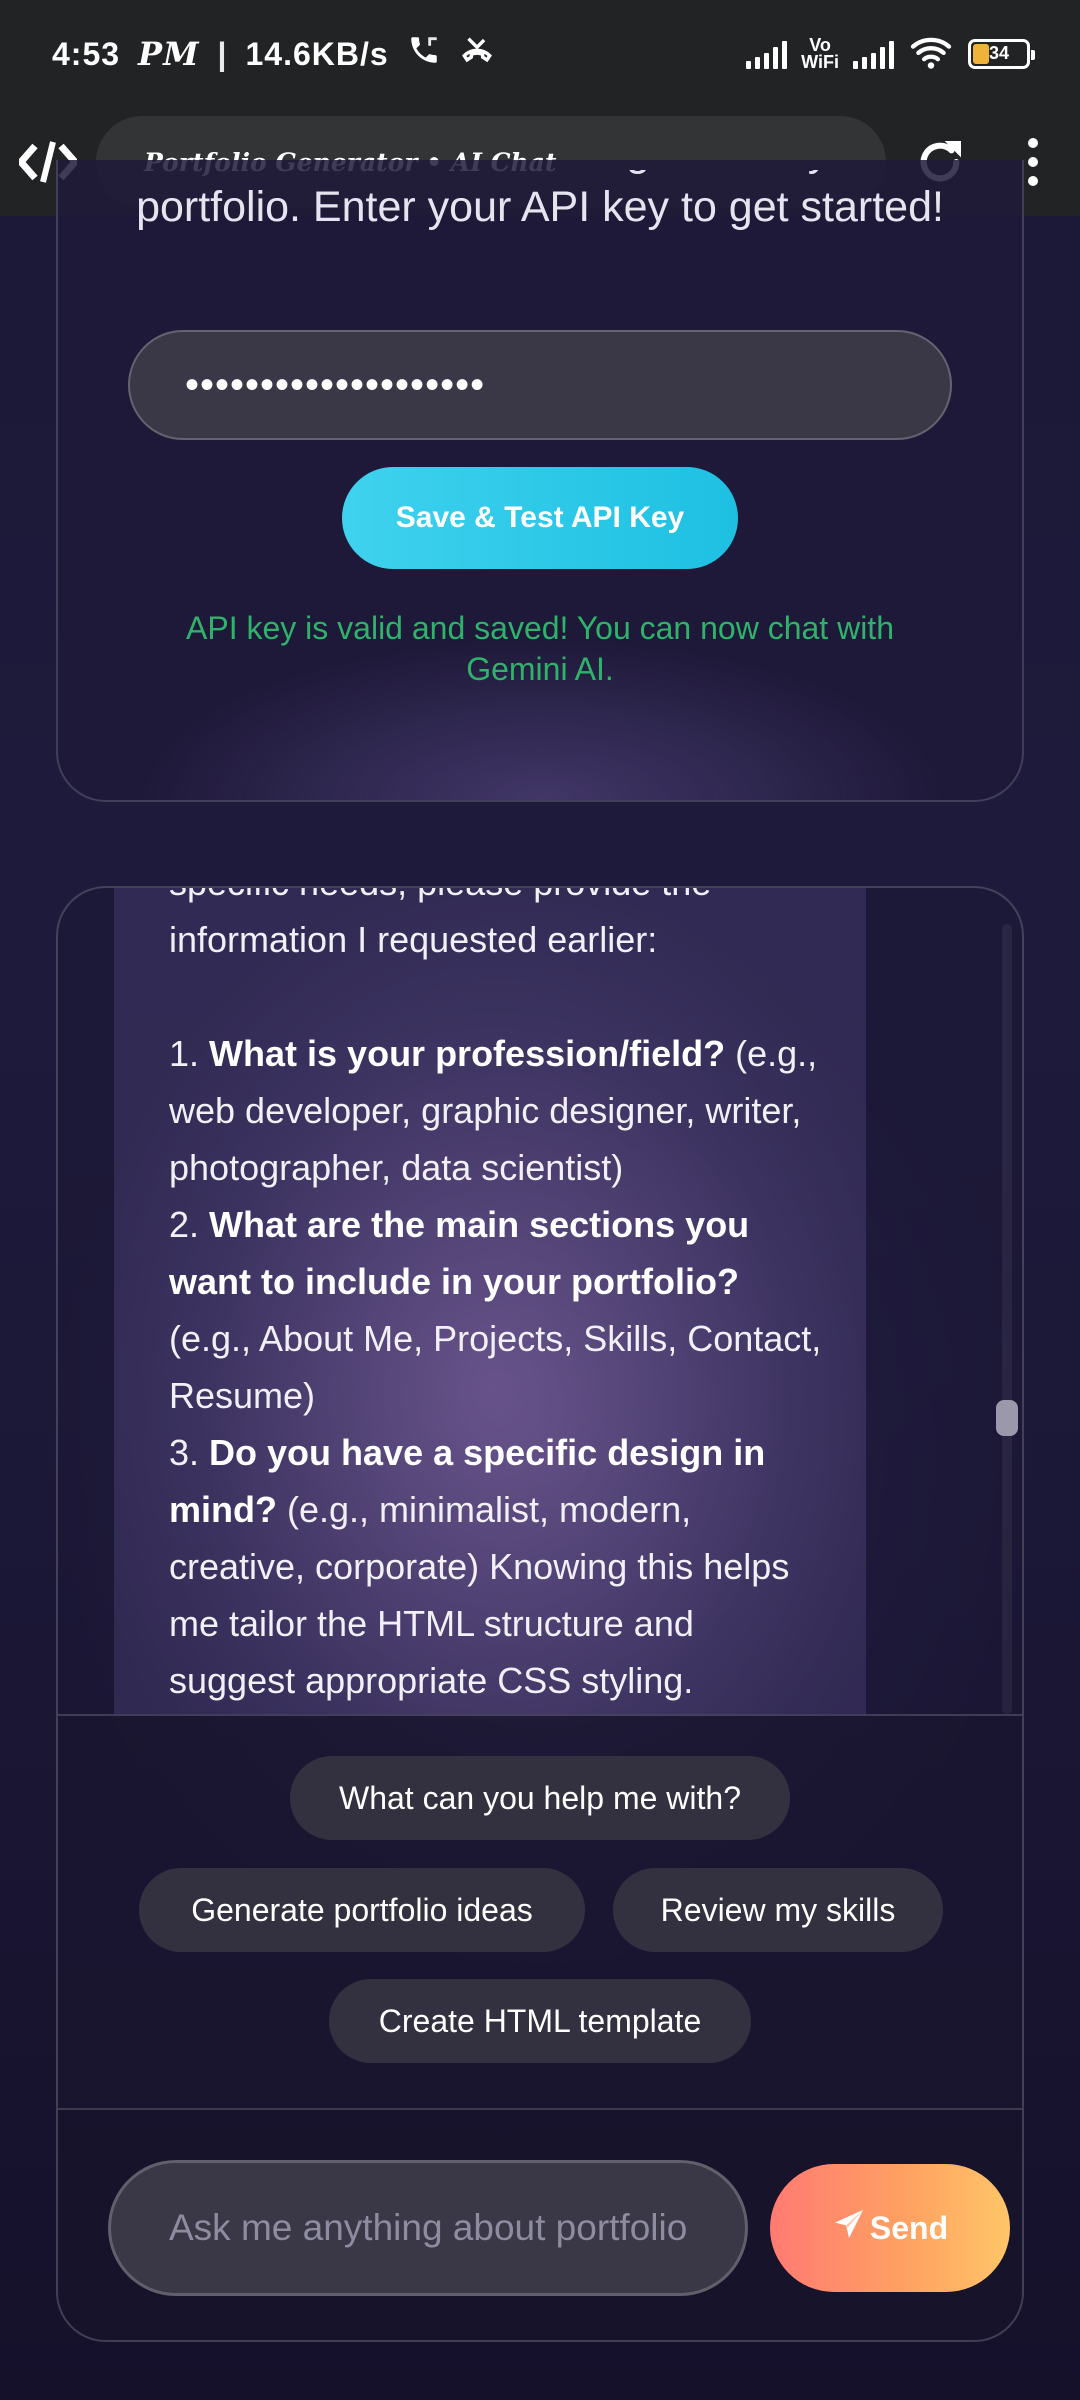  I want to click on status-right: Vo WiFi 34, so click(890, 54).